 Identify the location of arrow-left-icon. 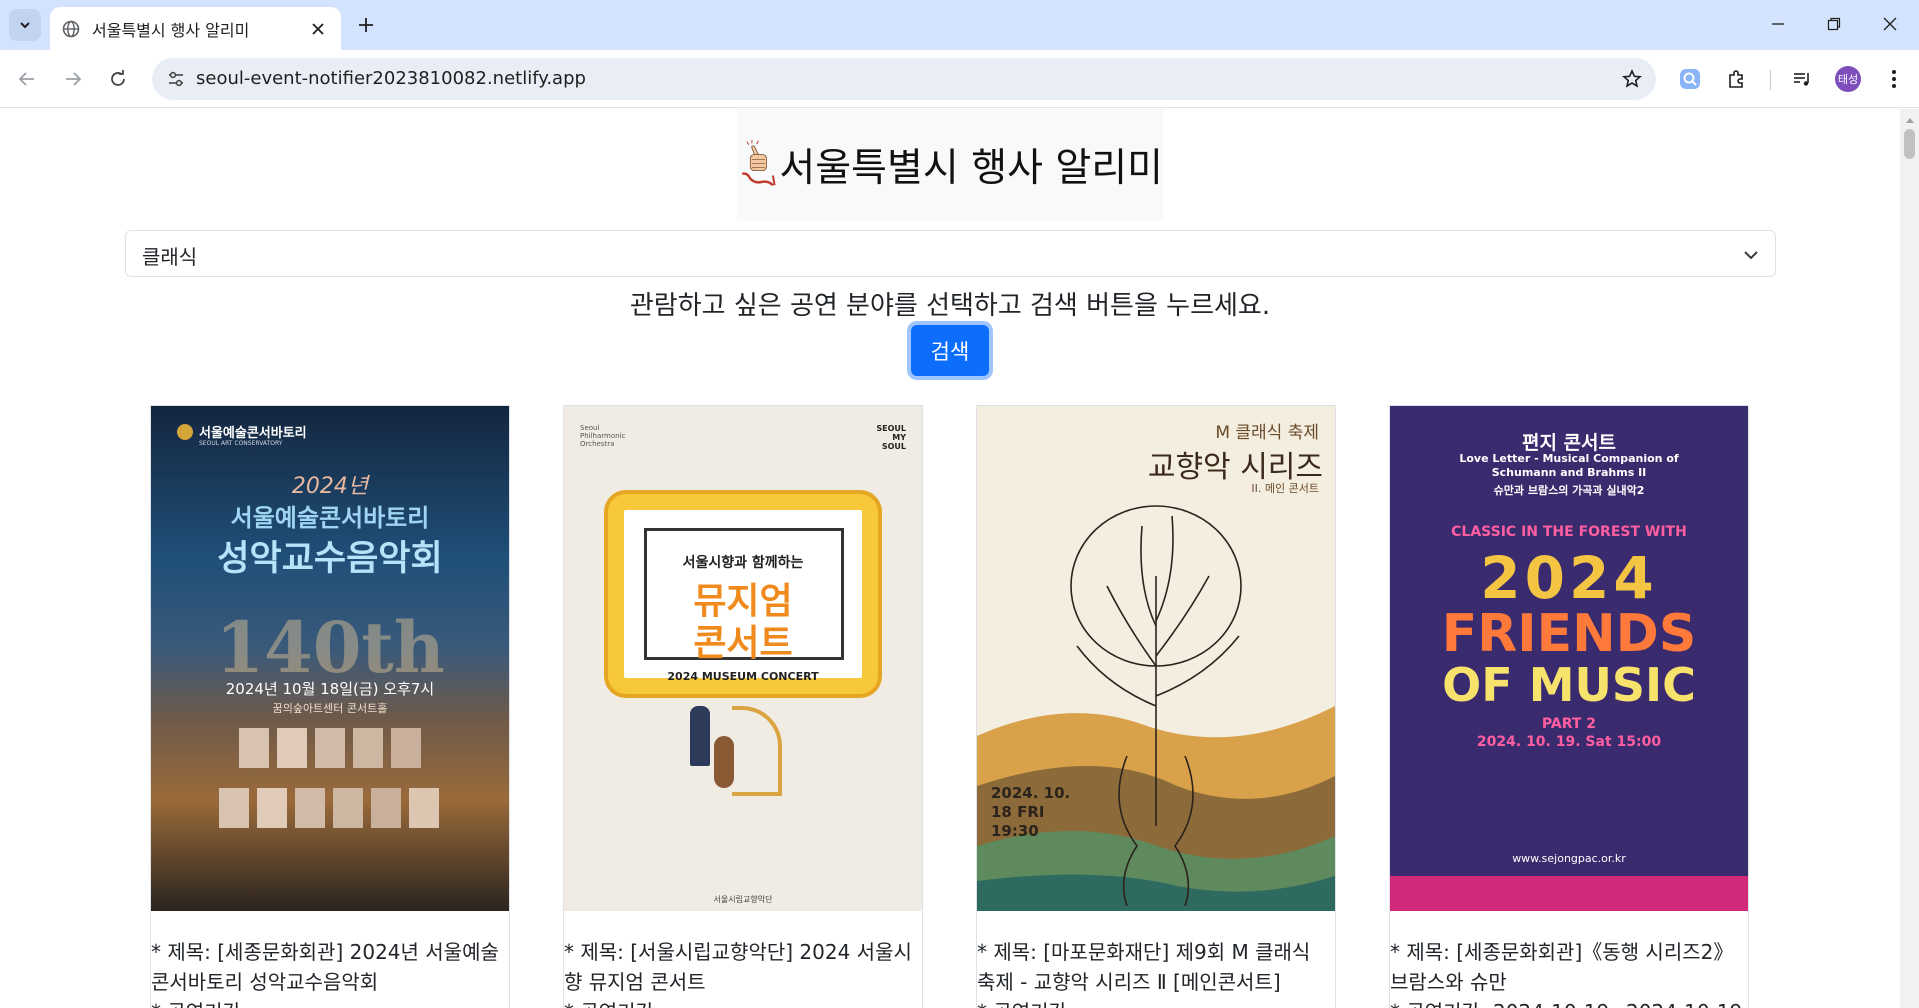
(26, 79).